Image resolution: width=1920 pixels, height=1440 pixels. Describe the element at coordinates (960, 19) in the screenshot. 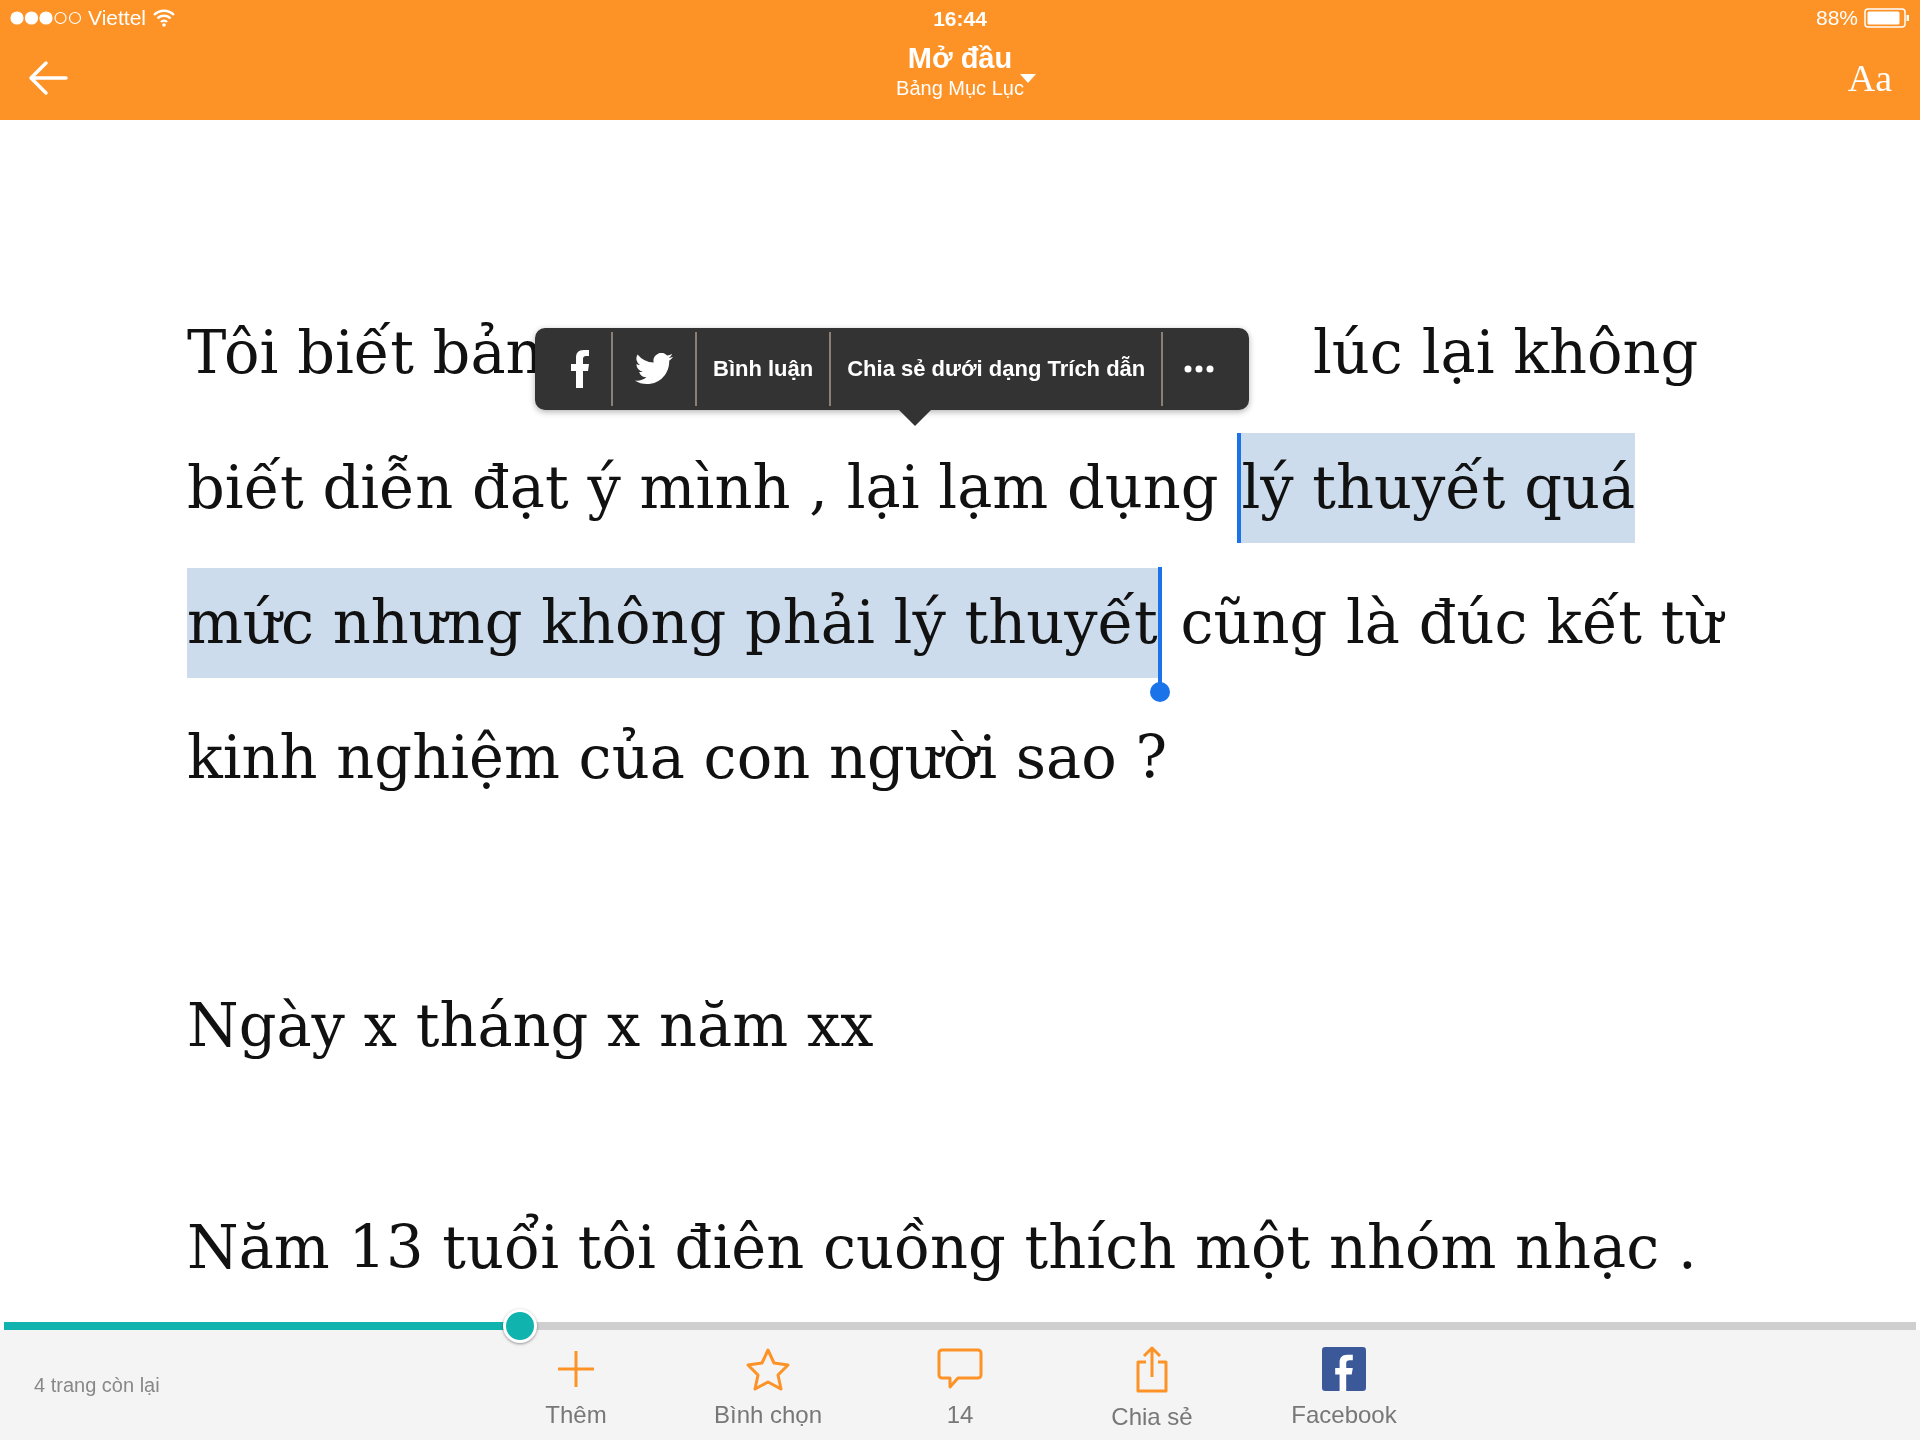

I see `clock: 16:44` at that location.